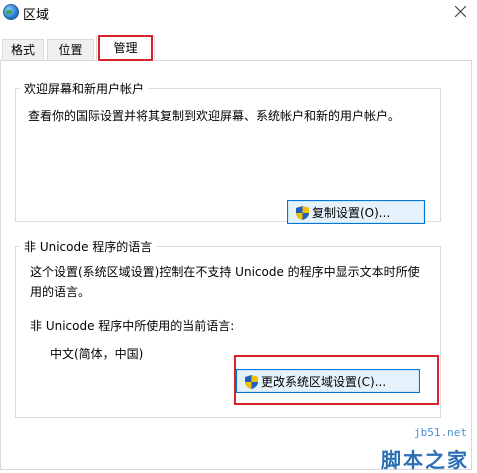  Describe the element at coordinates (11, 12) in the screenshot. I see `globe-icon` at that location.